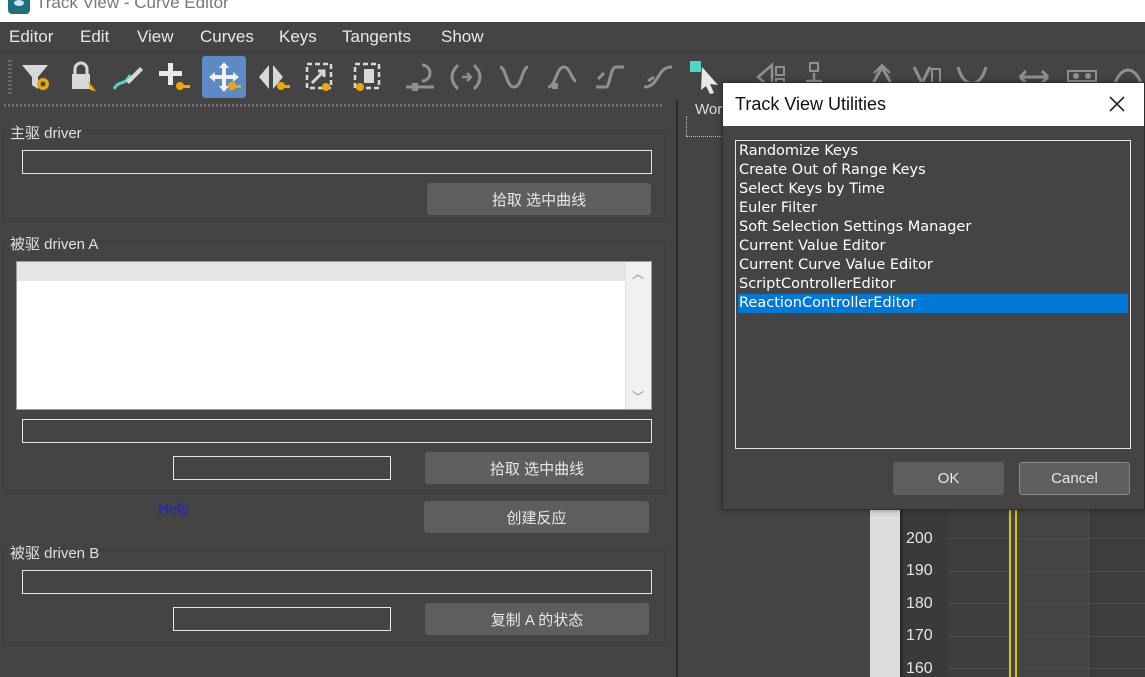  I want to click on list-item: Randomize Keys, so click(933, 151).